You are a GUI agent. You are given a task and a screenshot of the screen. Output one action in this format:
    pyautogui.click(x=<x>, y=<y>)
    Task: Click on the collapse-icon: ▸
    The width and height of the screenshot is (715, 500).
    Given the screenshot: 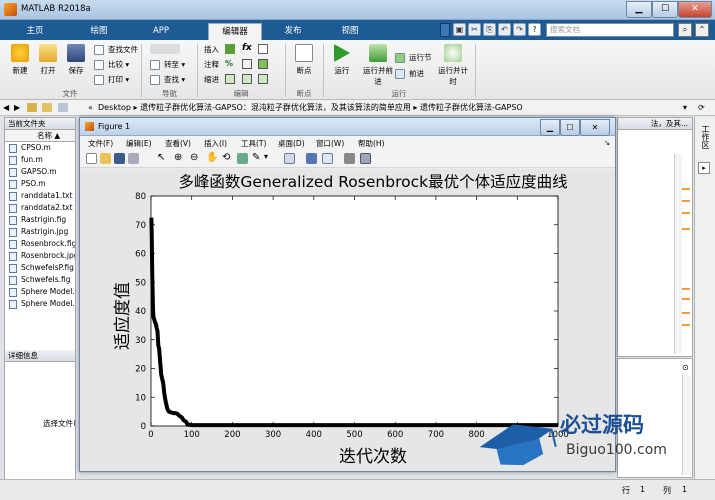 What is the action you would take?
    pyautogui.click(x=704, y=168)
    